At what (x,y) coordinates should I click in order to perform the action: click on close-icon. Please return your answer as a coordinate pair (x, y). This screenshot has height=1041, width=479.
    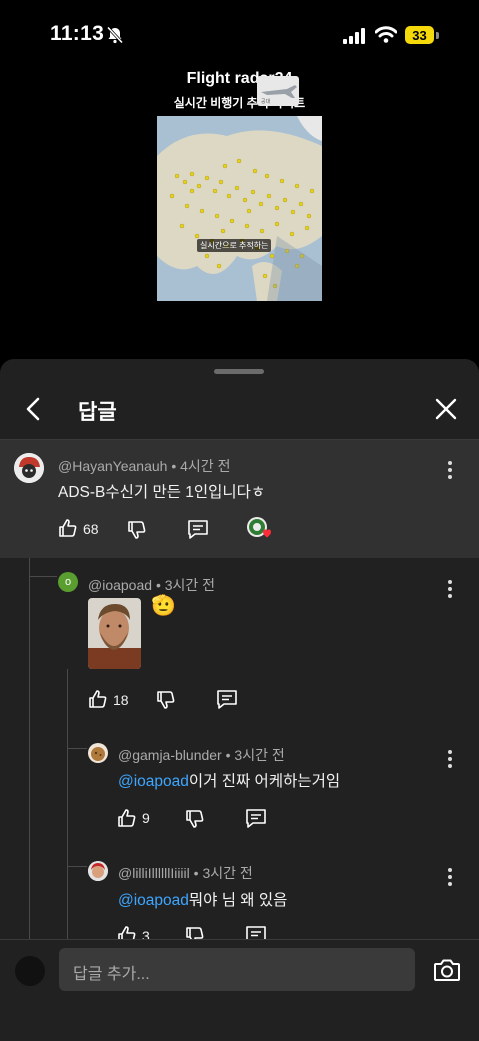
    Looking at the image, I should click on (446, 409).